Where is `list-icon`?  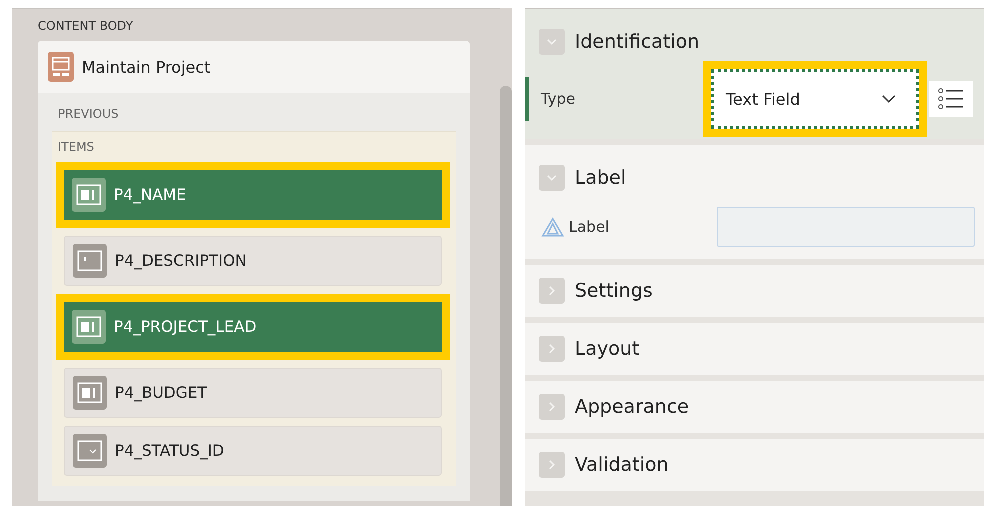
list-icon is located at coordinates (951, 99).